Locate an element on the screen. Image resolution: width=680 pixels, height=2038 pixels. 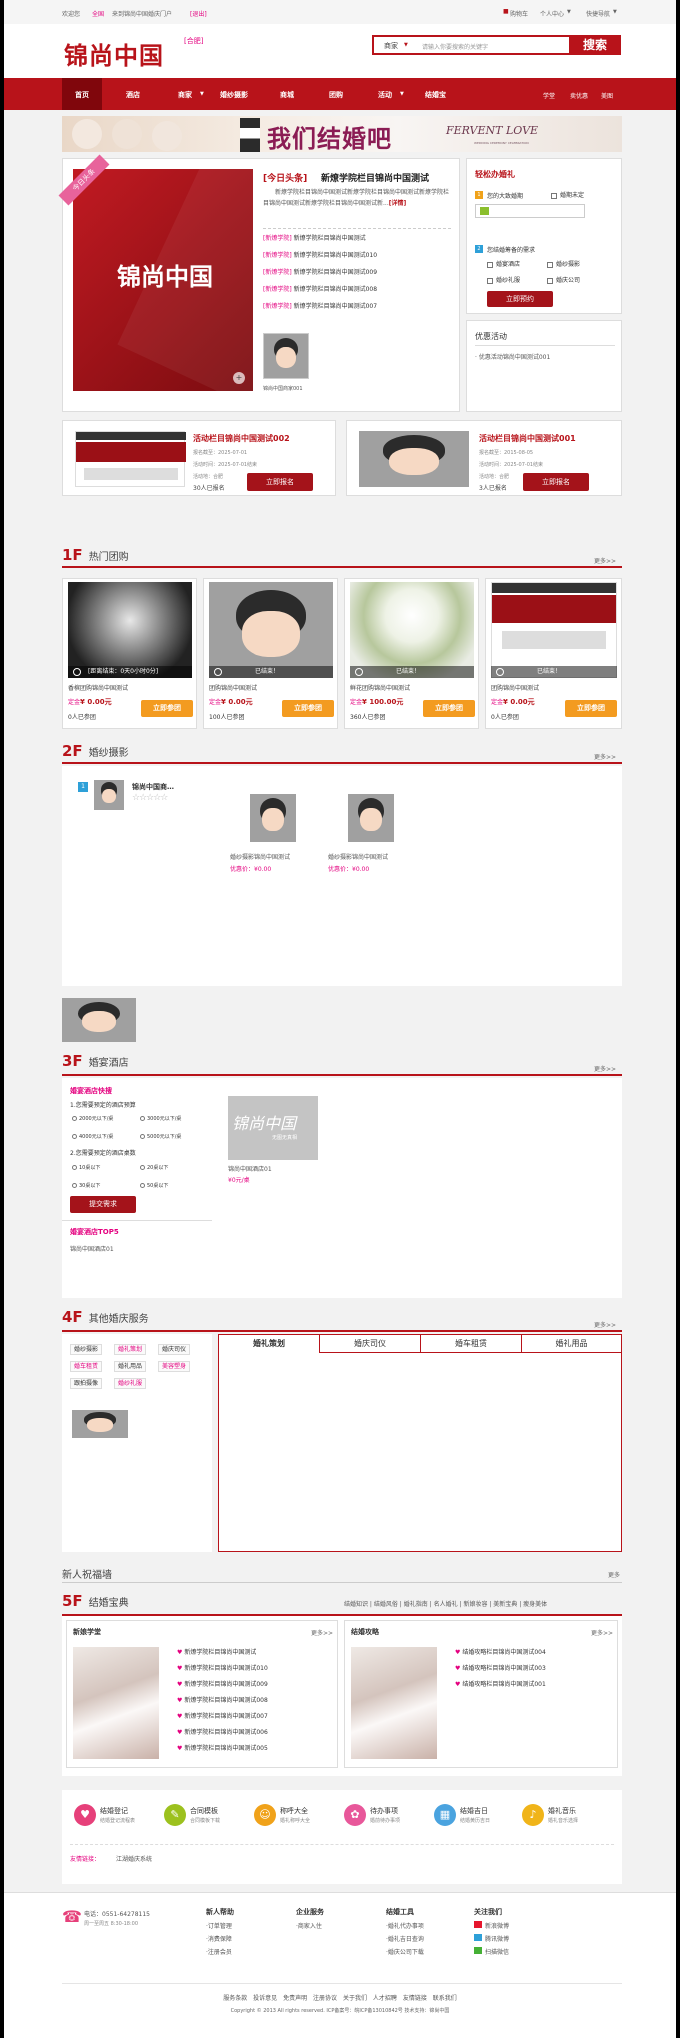
activity-title: 活动栏目锦尚中国测试001 is located at coordinates (527, 438).